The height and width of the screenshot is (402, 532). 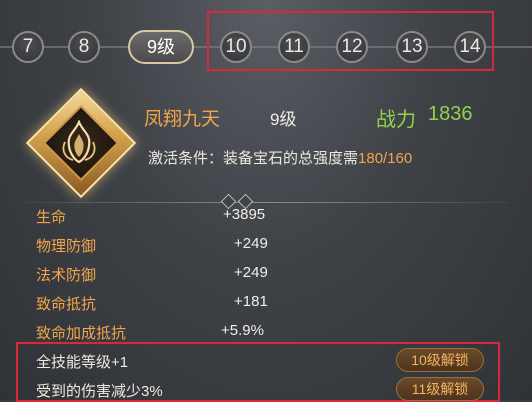 What do you see at coordinates (66, 304) in the screenshot?
I see `stat-label-crit-resist: 致命抵抗` at bounding box center [66, 304].